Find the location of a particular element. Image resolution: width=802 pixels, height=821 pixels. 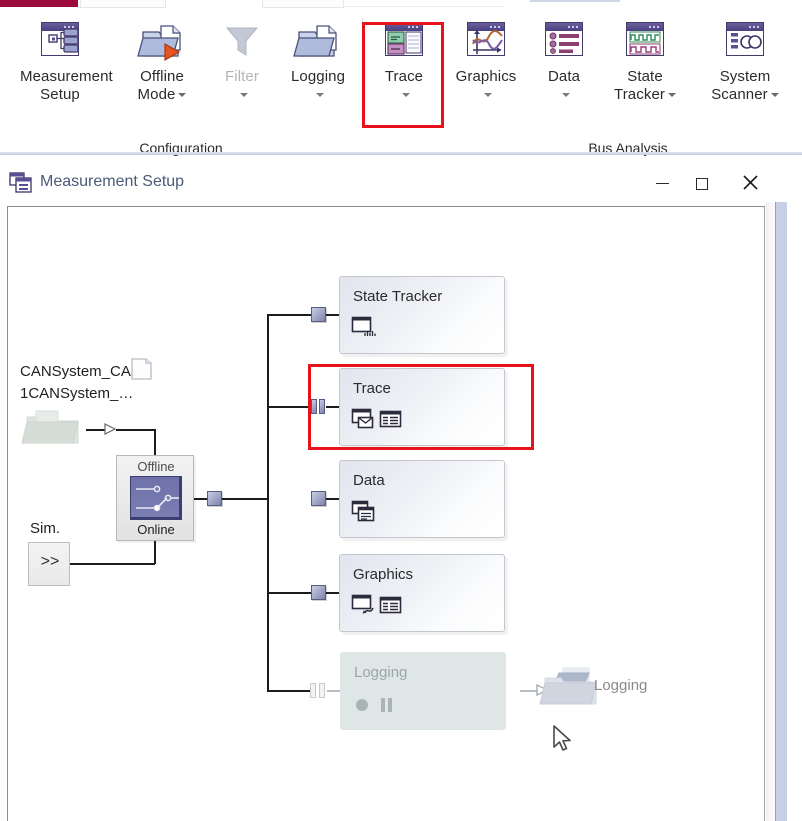

node-title: Logging is located at coordinates (381, 672).